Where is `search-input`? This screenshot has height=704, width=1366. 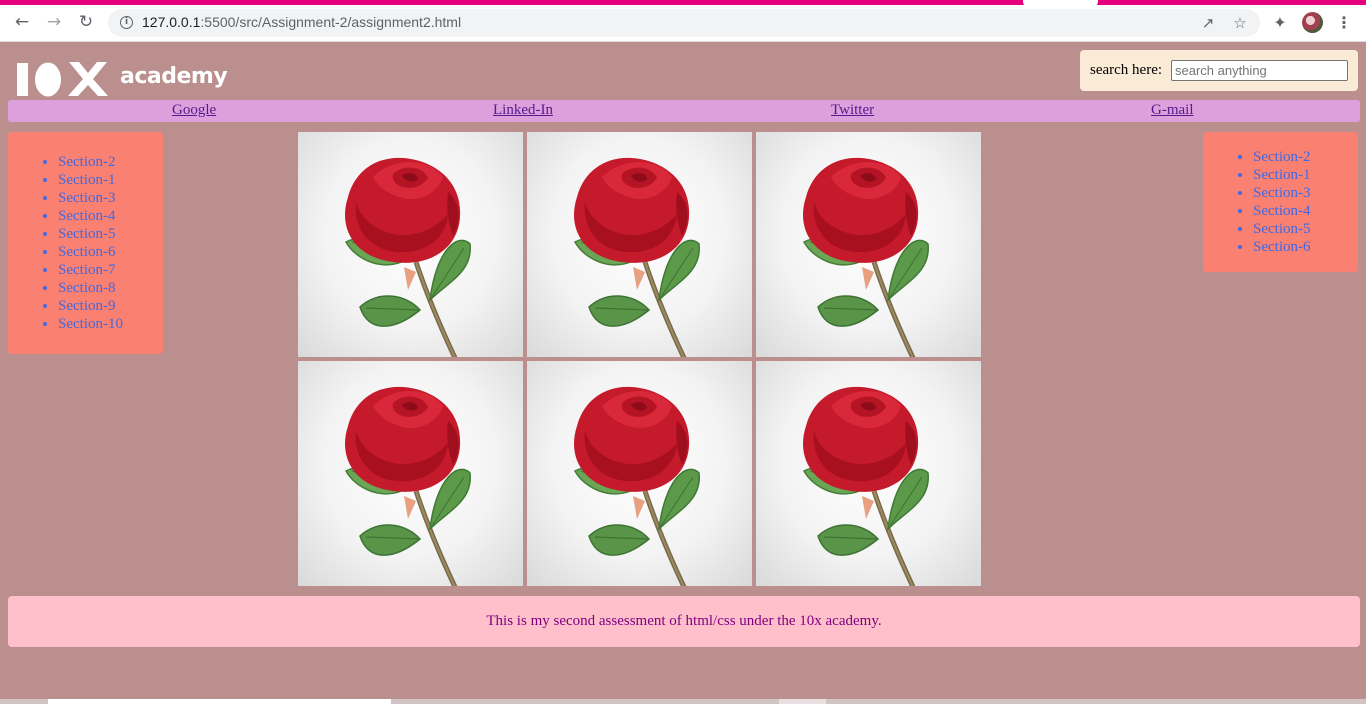 search-input is located at coordinates (1259, 70).